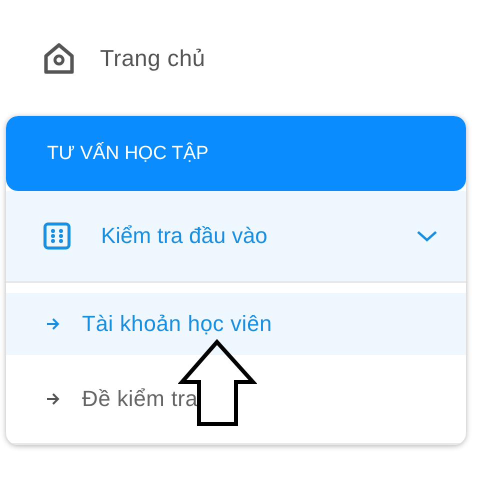  I want to click on home-icon, so click(59, 58).